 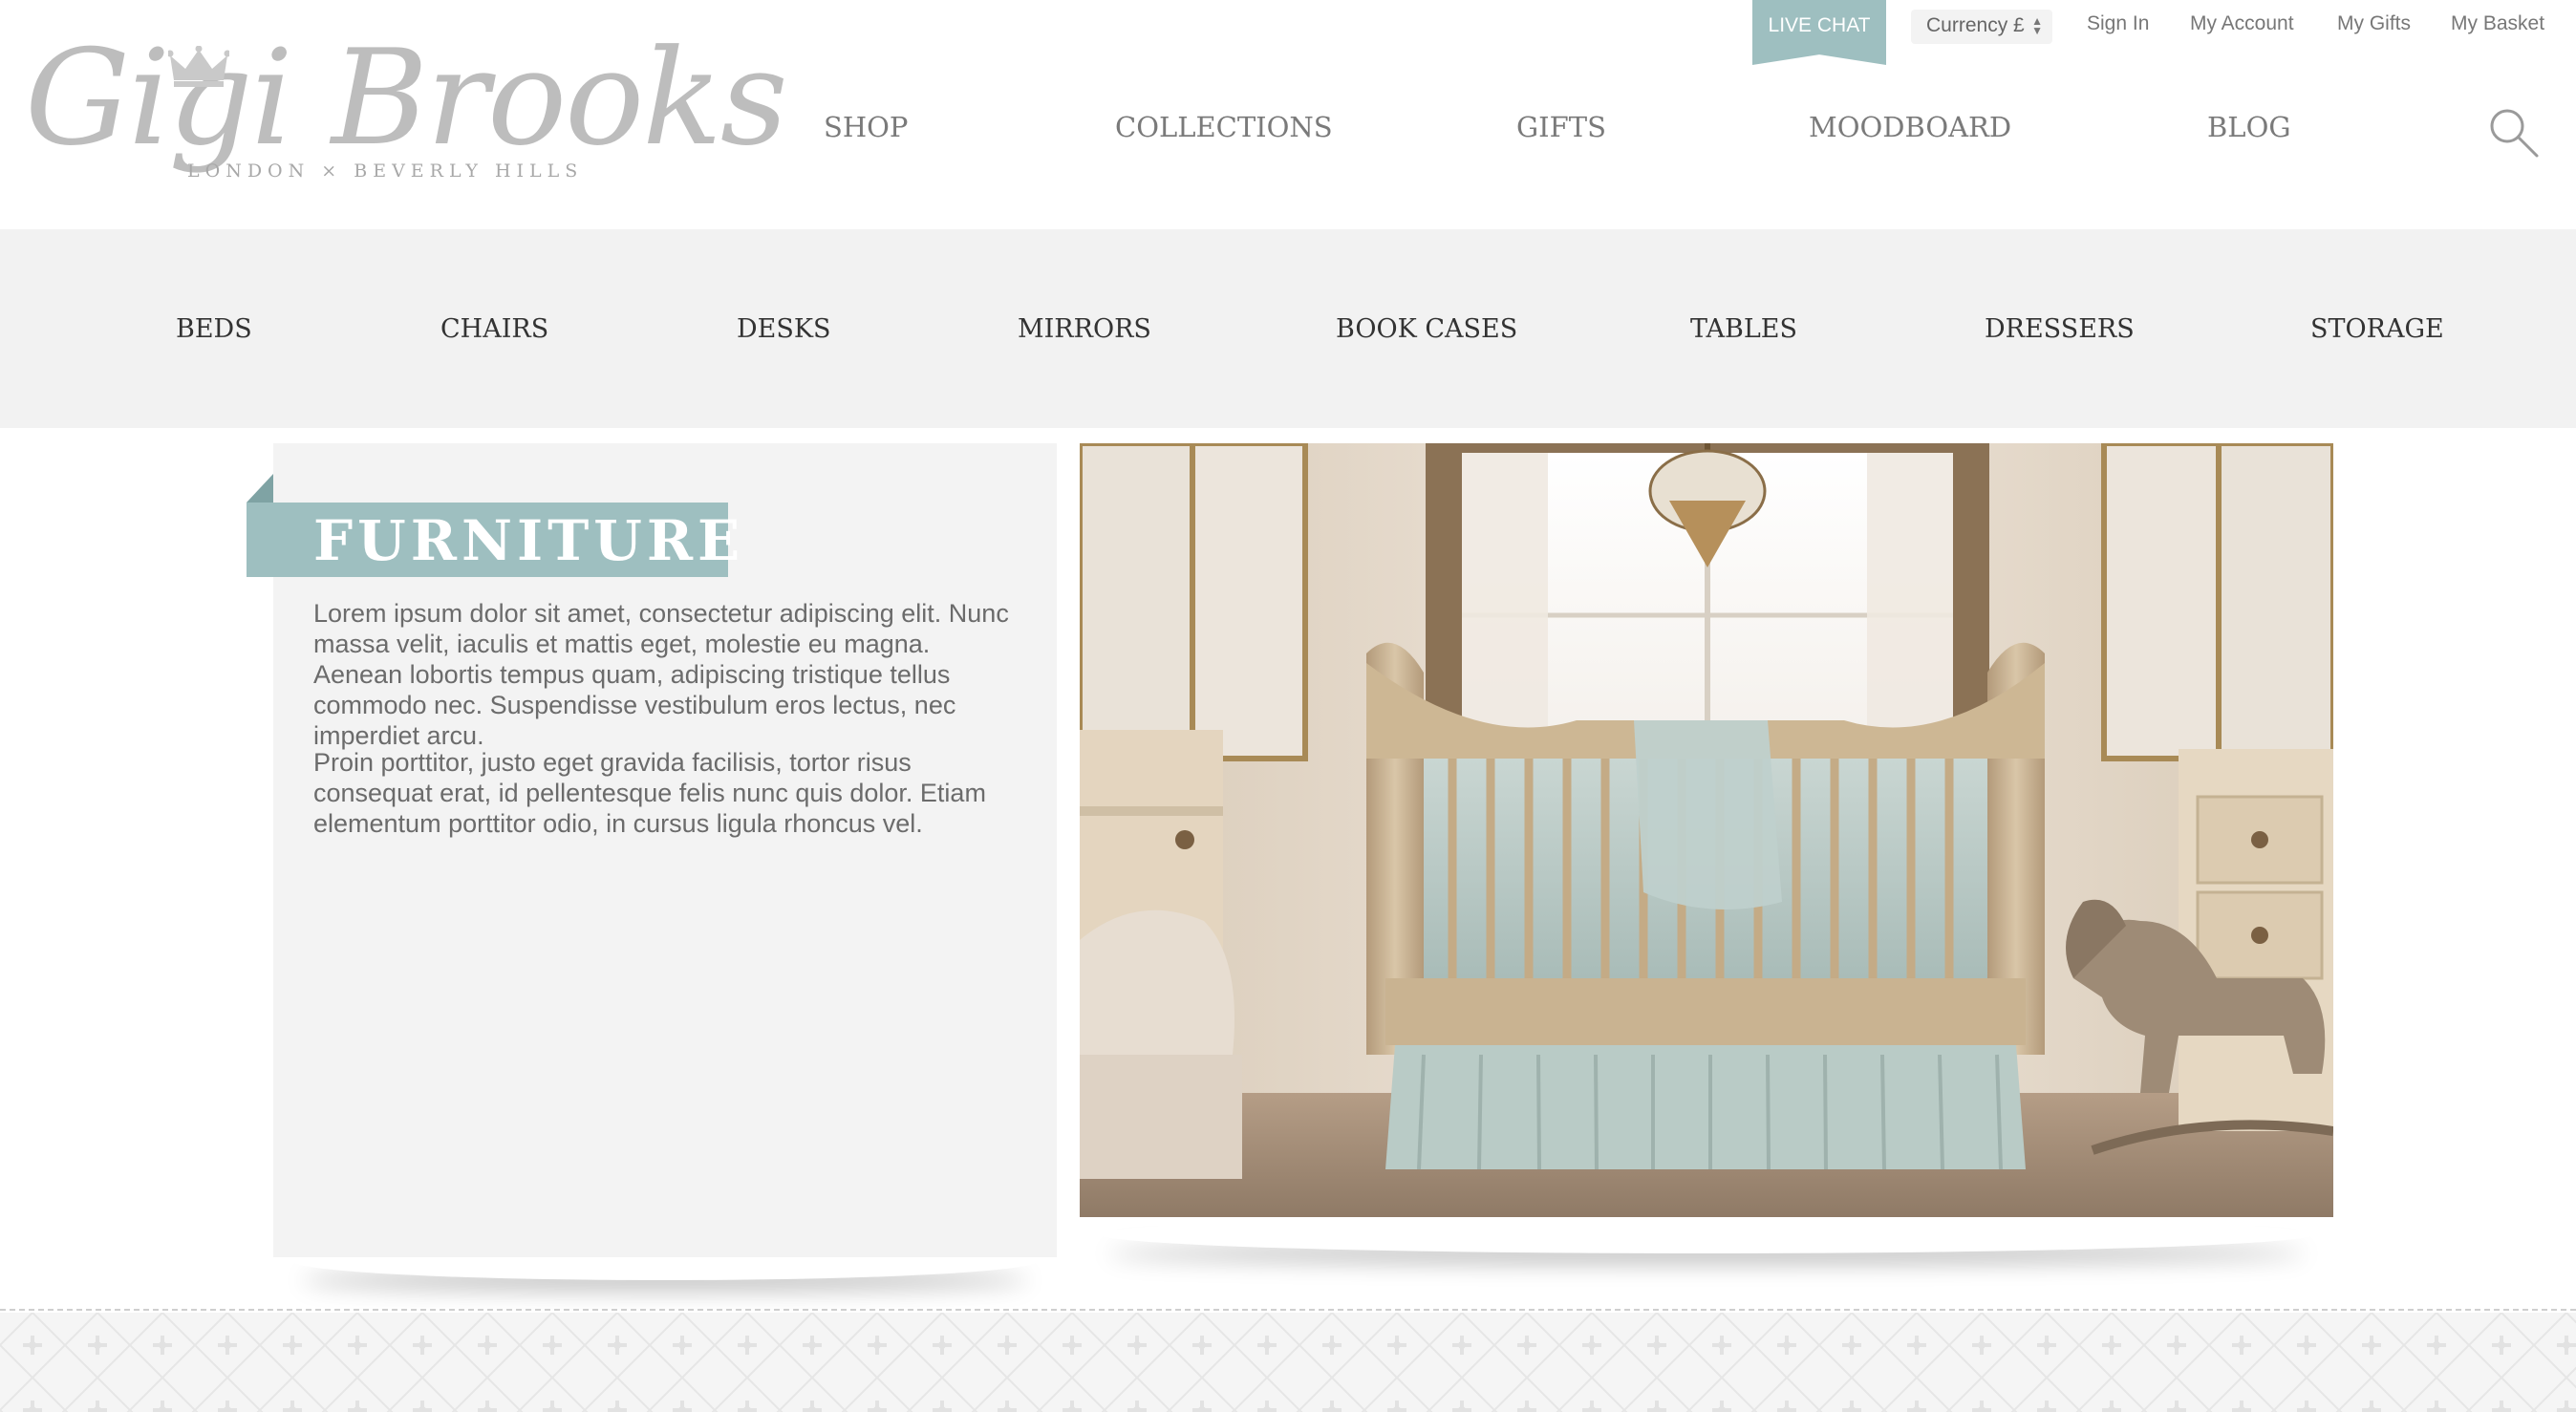 What do you see at coordinates (2249, 127) in the screenshot?
I see `nav-blog: BLOG` at bounding box center [2249, 127].